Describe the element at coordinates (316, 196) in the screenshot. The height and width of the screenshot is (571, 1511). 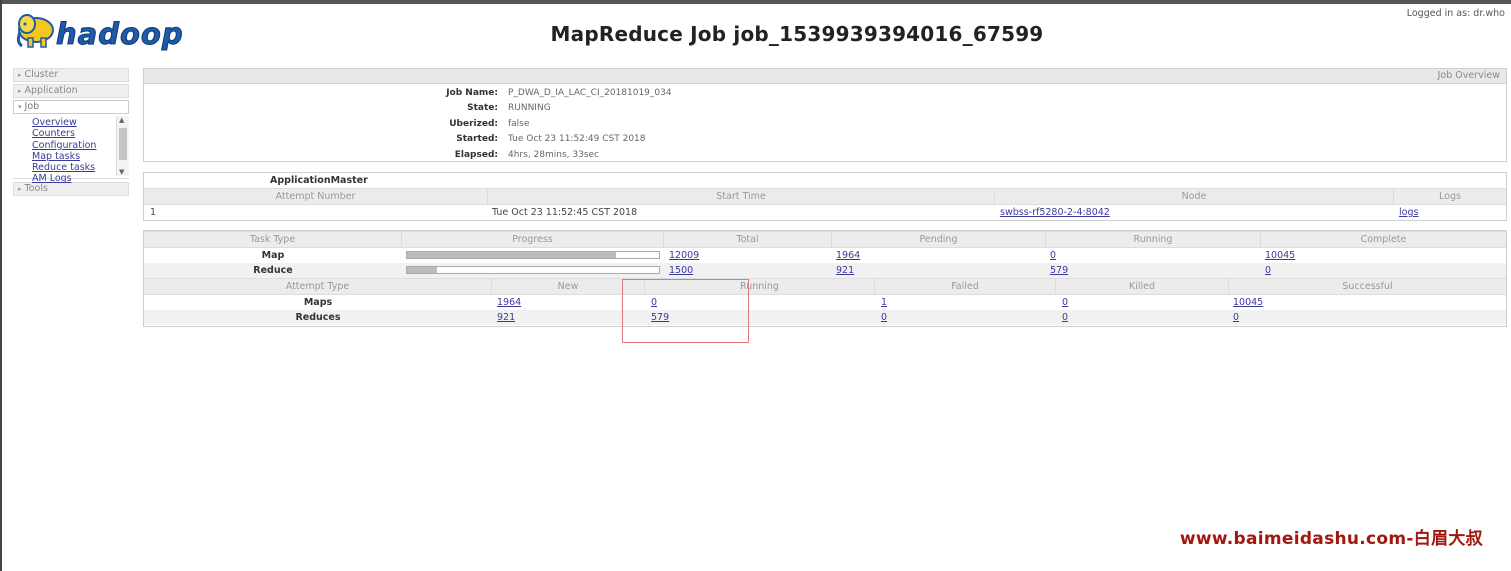
I see `col-attempt-number: Attempt Number` at that location.